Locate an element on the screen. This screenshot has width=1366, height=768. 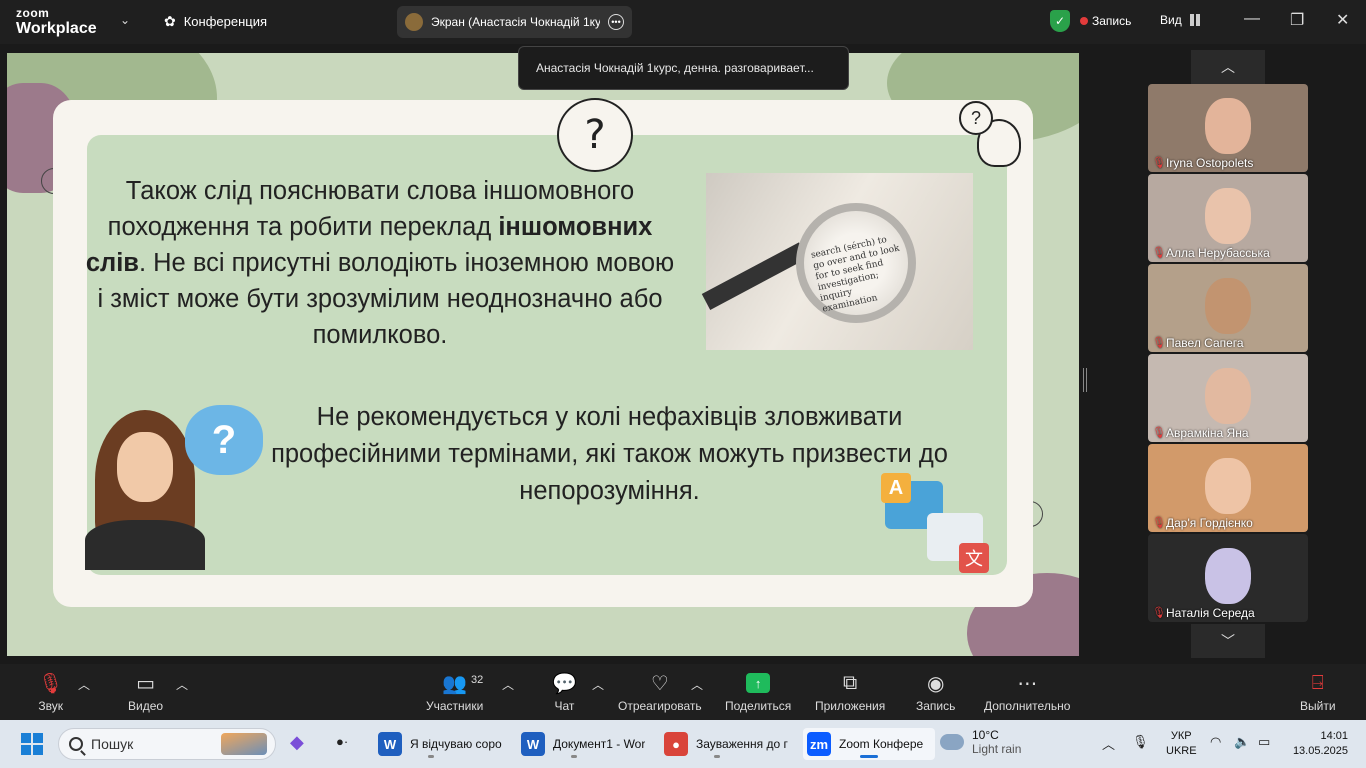
participant-tile: 🎙 Iryna Ostopolets is located at coordinates (1228, 128).